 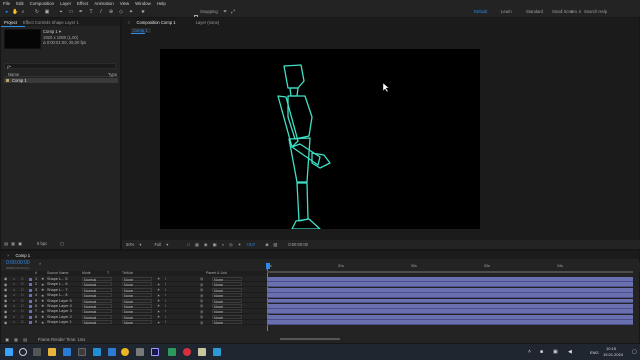 What do you see at coordinates (227, 279) in the screenshot?
I see `layer-parent-dropdown: None` at bounding box center [227, 279].